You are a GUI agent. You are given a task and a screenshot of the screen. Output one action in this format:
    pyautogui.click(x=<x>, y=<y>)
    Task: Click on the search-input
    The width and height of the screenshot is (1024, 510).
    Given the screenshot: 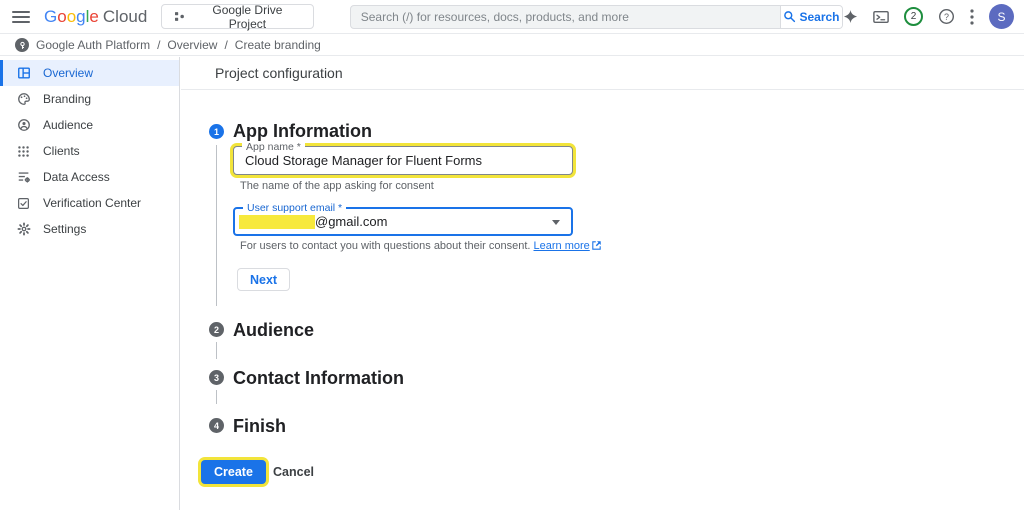 What is the action you would take?
    pyautogui.click(x=565, y=16)
    